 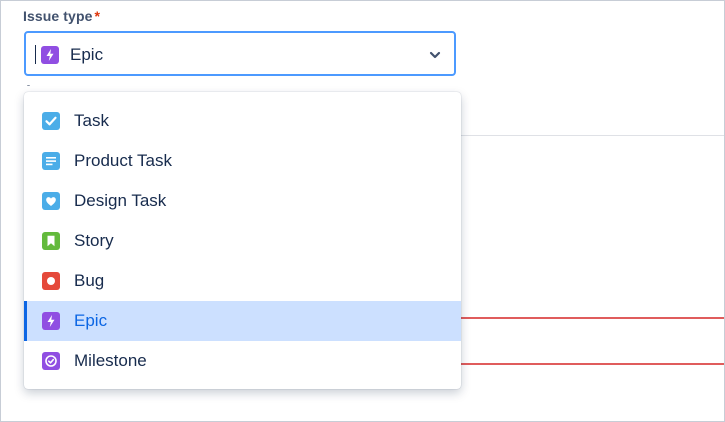 I want to click on issue-type-select: Epic, so click(x=240, y=53).